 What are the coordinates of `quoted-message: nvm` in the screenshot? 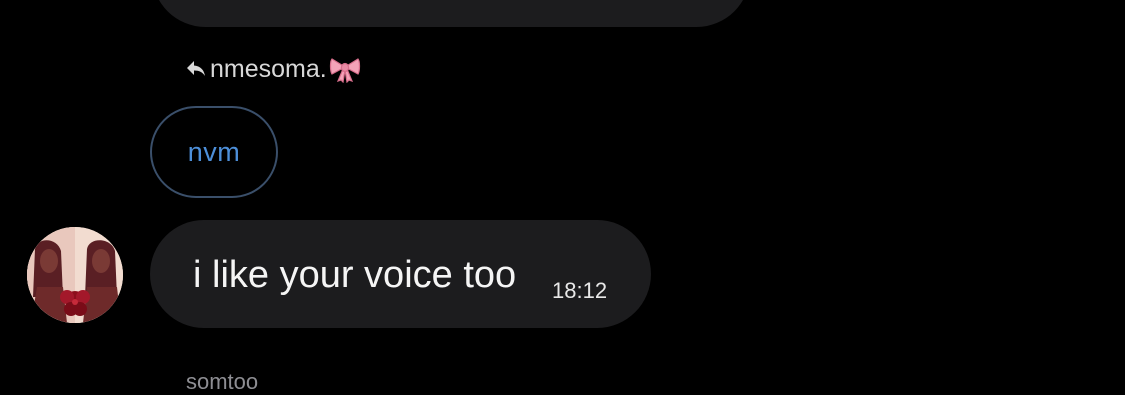 It's located at (214, 152).